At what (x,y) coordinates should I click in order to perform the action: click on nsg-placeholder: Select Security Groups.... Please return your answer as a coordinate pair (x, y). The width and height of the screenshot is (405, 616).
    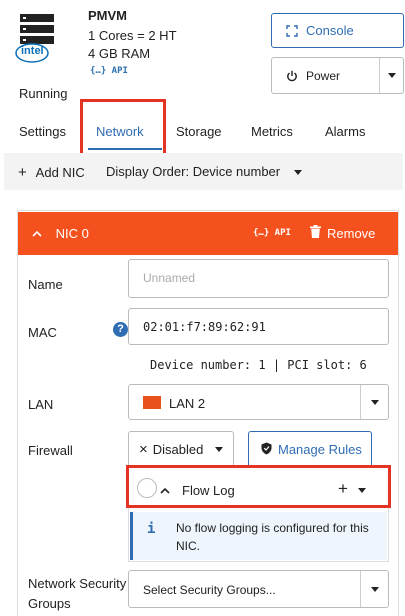
    Looking at the image, I should click on (209, 590).